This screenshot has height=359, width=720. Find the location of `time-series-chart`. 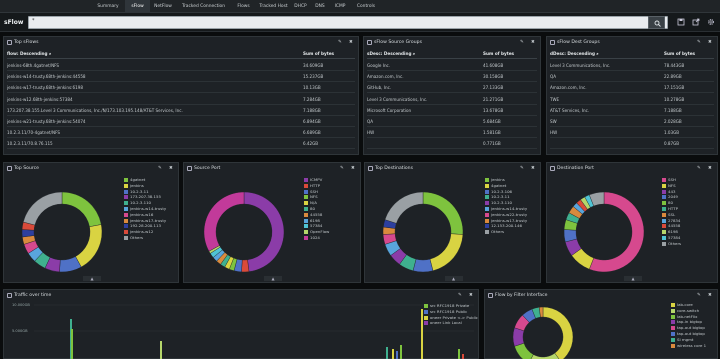

time-series-chart is located at coordinates (241, 330).